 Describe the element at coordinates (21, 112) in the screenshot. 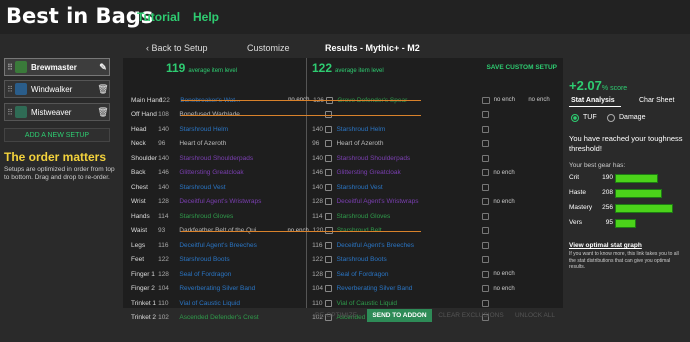

I see `mistweaver-spec-icon` at that location.